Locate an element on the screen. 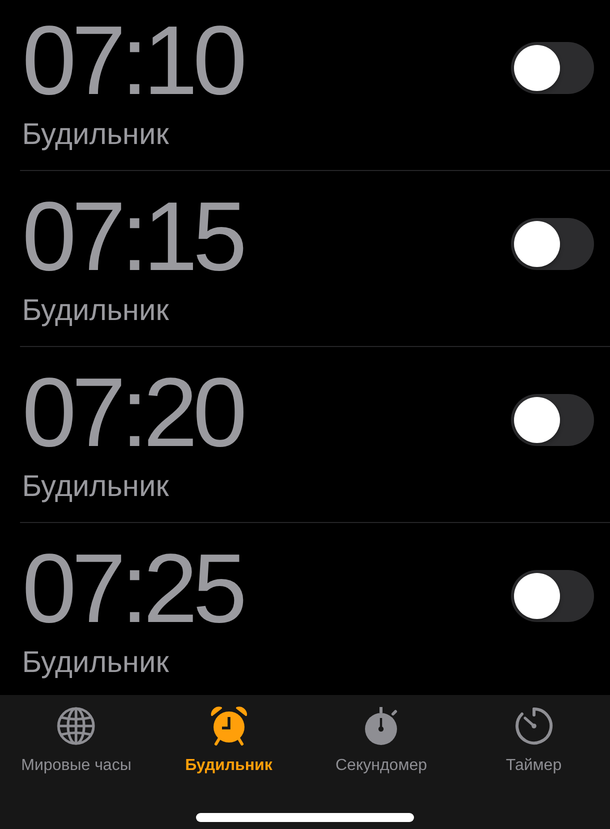 The image size is (610, 829). tab-button: Таймер is located at coordinates (534, 735).